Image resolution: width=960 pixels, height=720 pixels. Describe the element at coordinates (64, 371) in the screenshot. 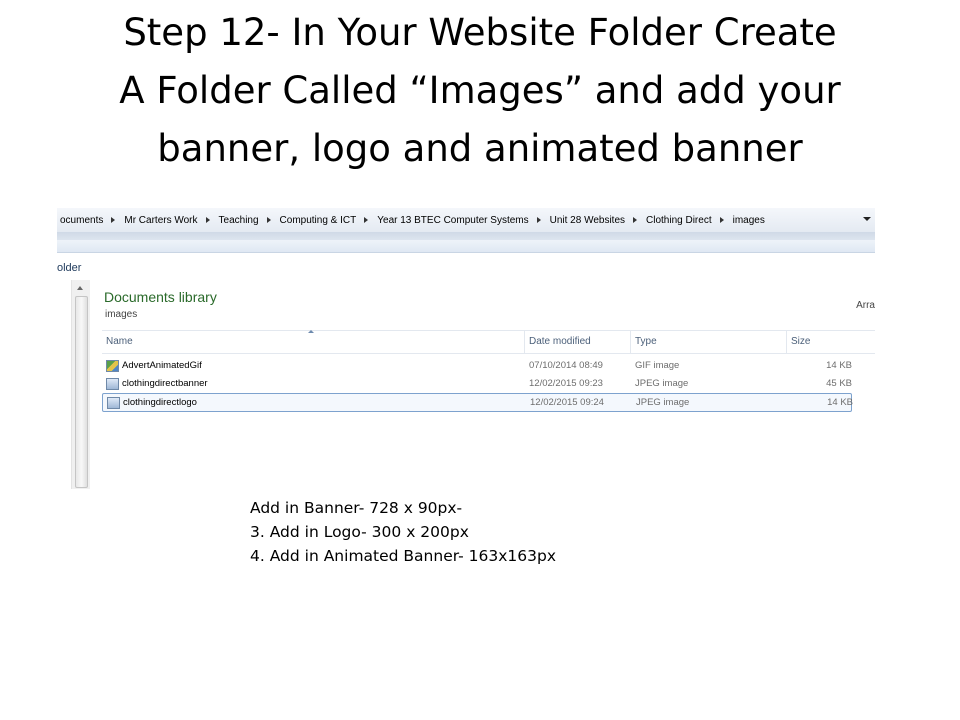

I see `navigation-pane` at that location.